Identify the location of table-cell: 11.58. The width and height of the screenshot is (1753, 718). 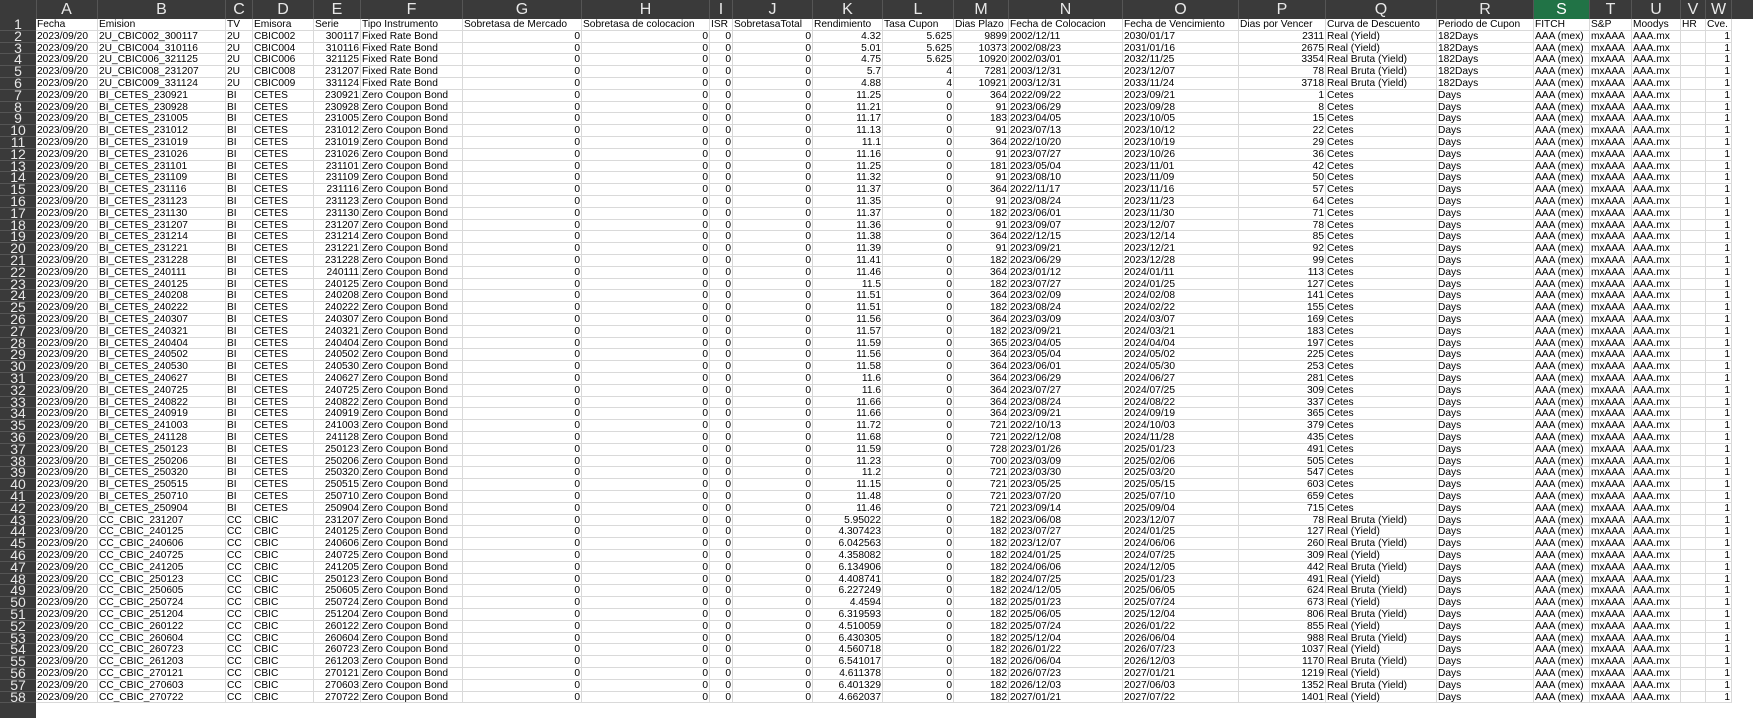
(848, 367).